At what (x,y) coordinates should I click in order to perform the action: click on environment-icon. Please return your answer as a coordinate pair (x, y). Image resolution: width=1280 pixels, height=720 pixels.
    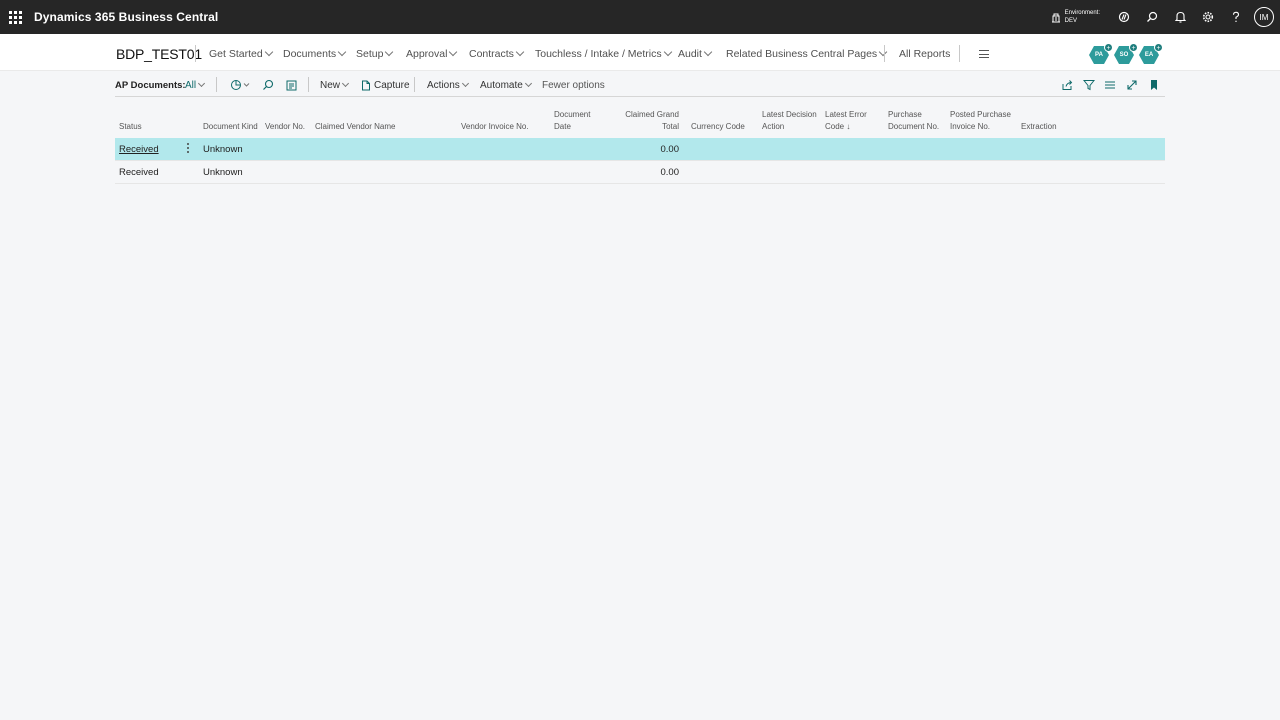
    Looking at the image, I should click on (1055, 17).